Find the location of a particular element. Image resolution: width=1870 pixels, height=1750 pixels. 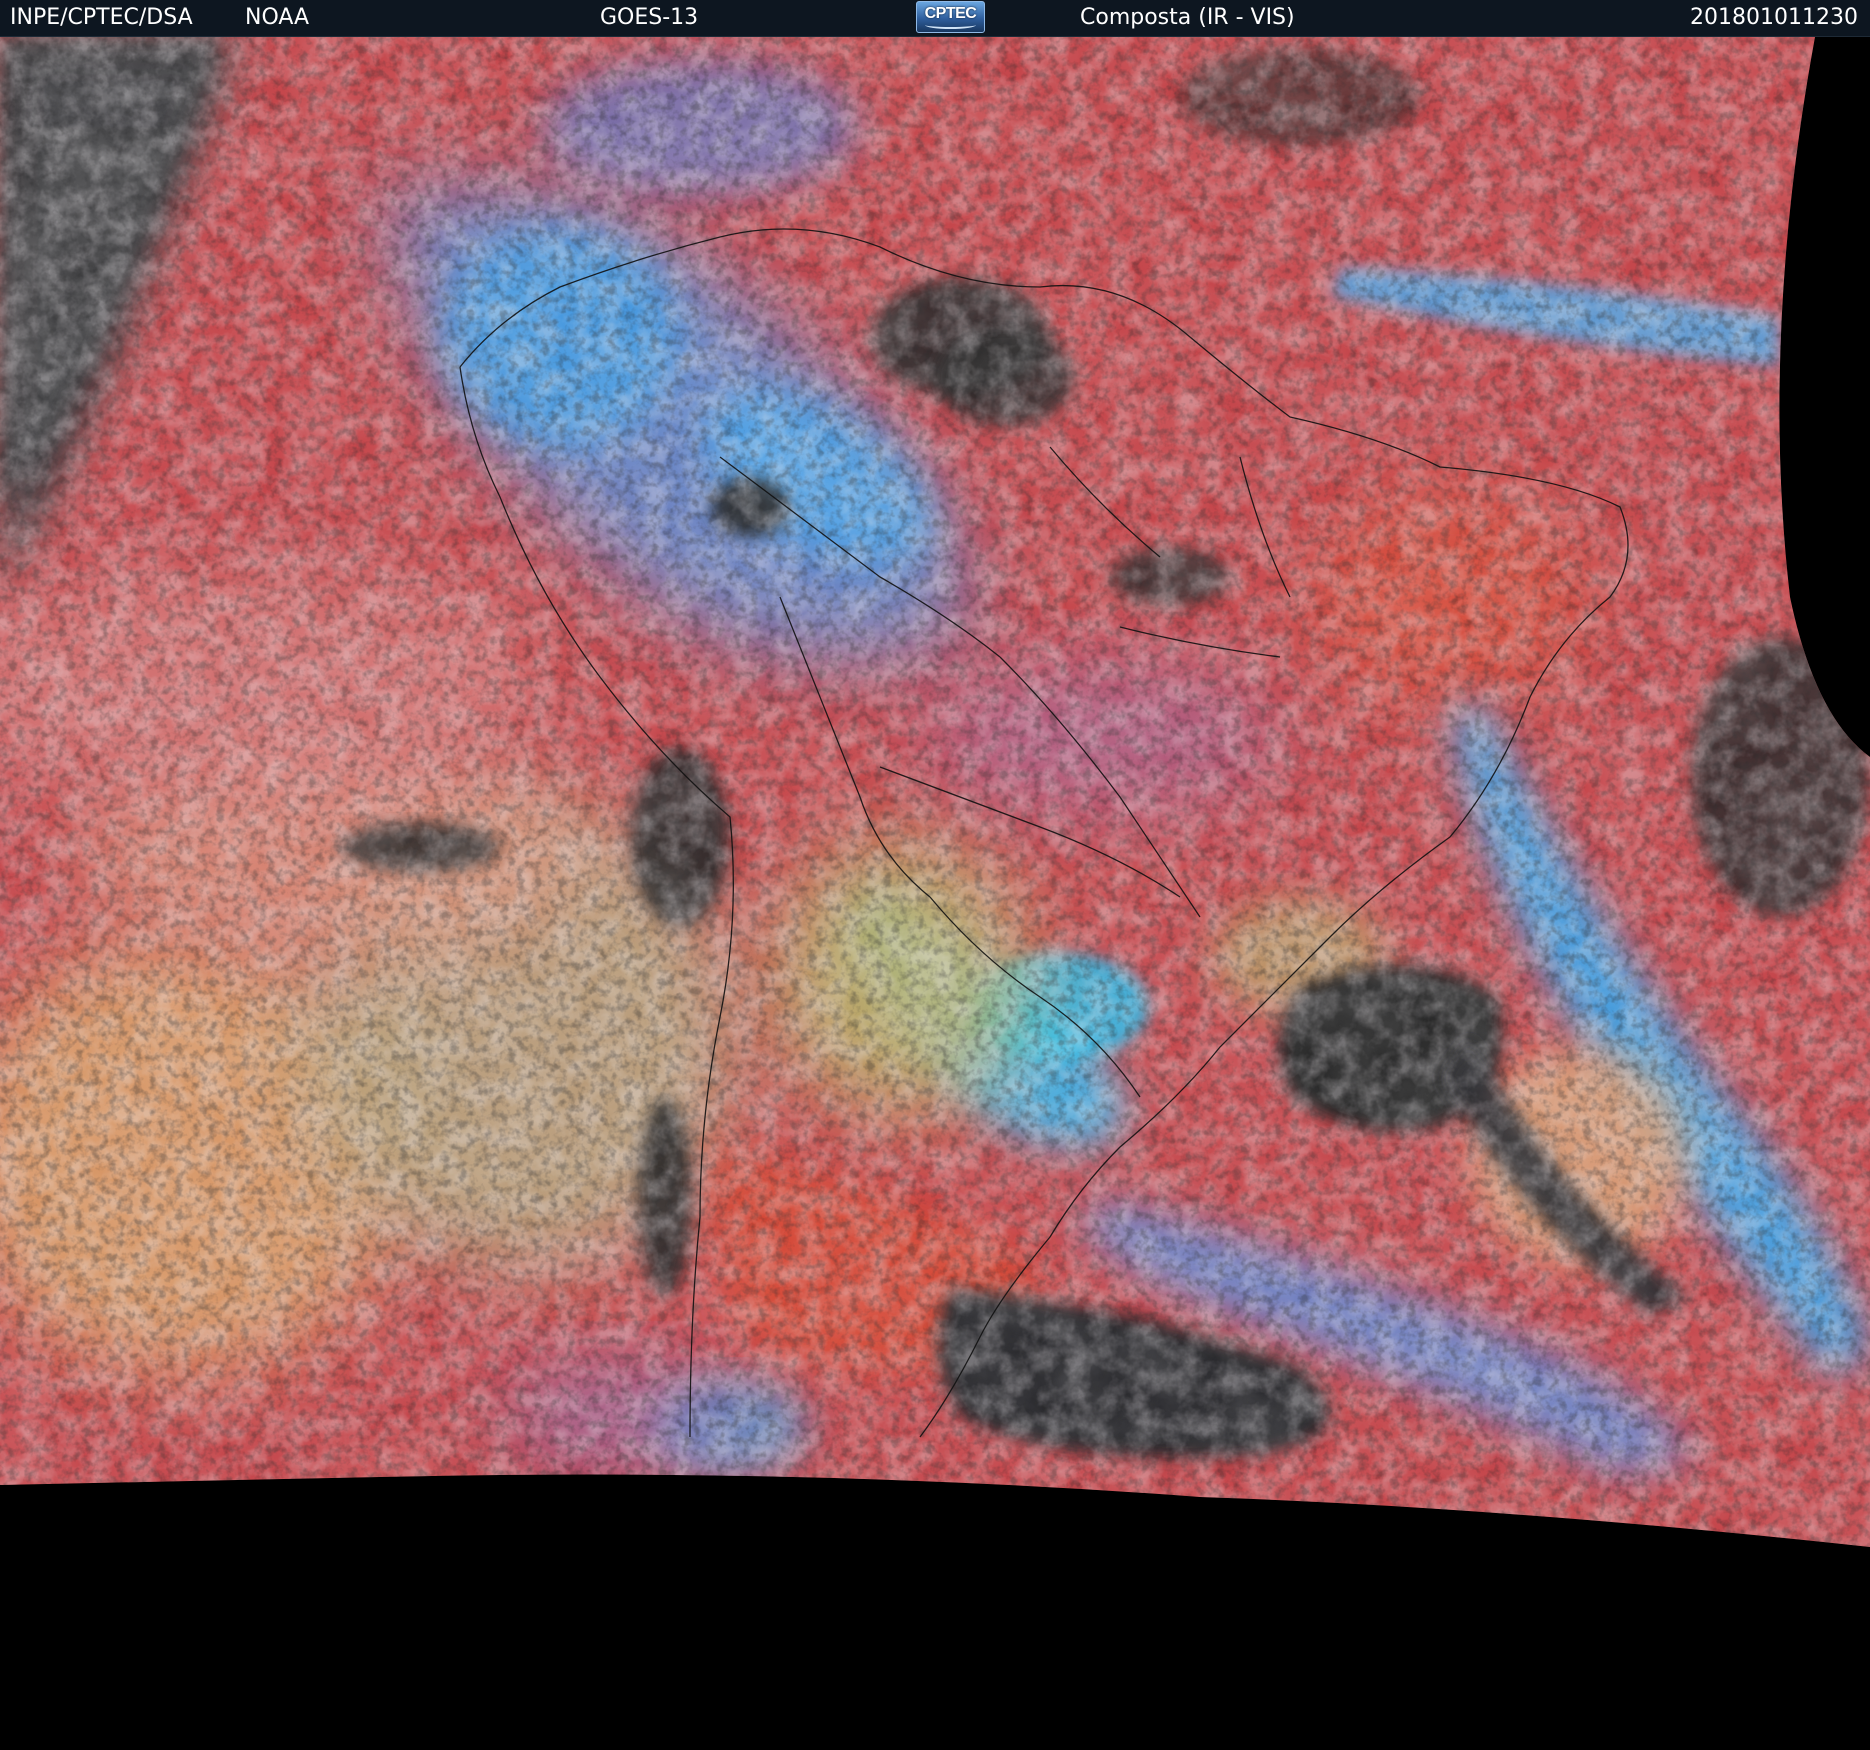

cptec-logo: CPTEC is located at coordinates (950, 17).